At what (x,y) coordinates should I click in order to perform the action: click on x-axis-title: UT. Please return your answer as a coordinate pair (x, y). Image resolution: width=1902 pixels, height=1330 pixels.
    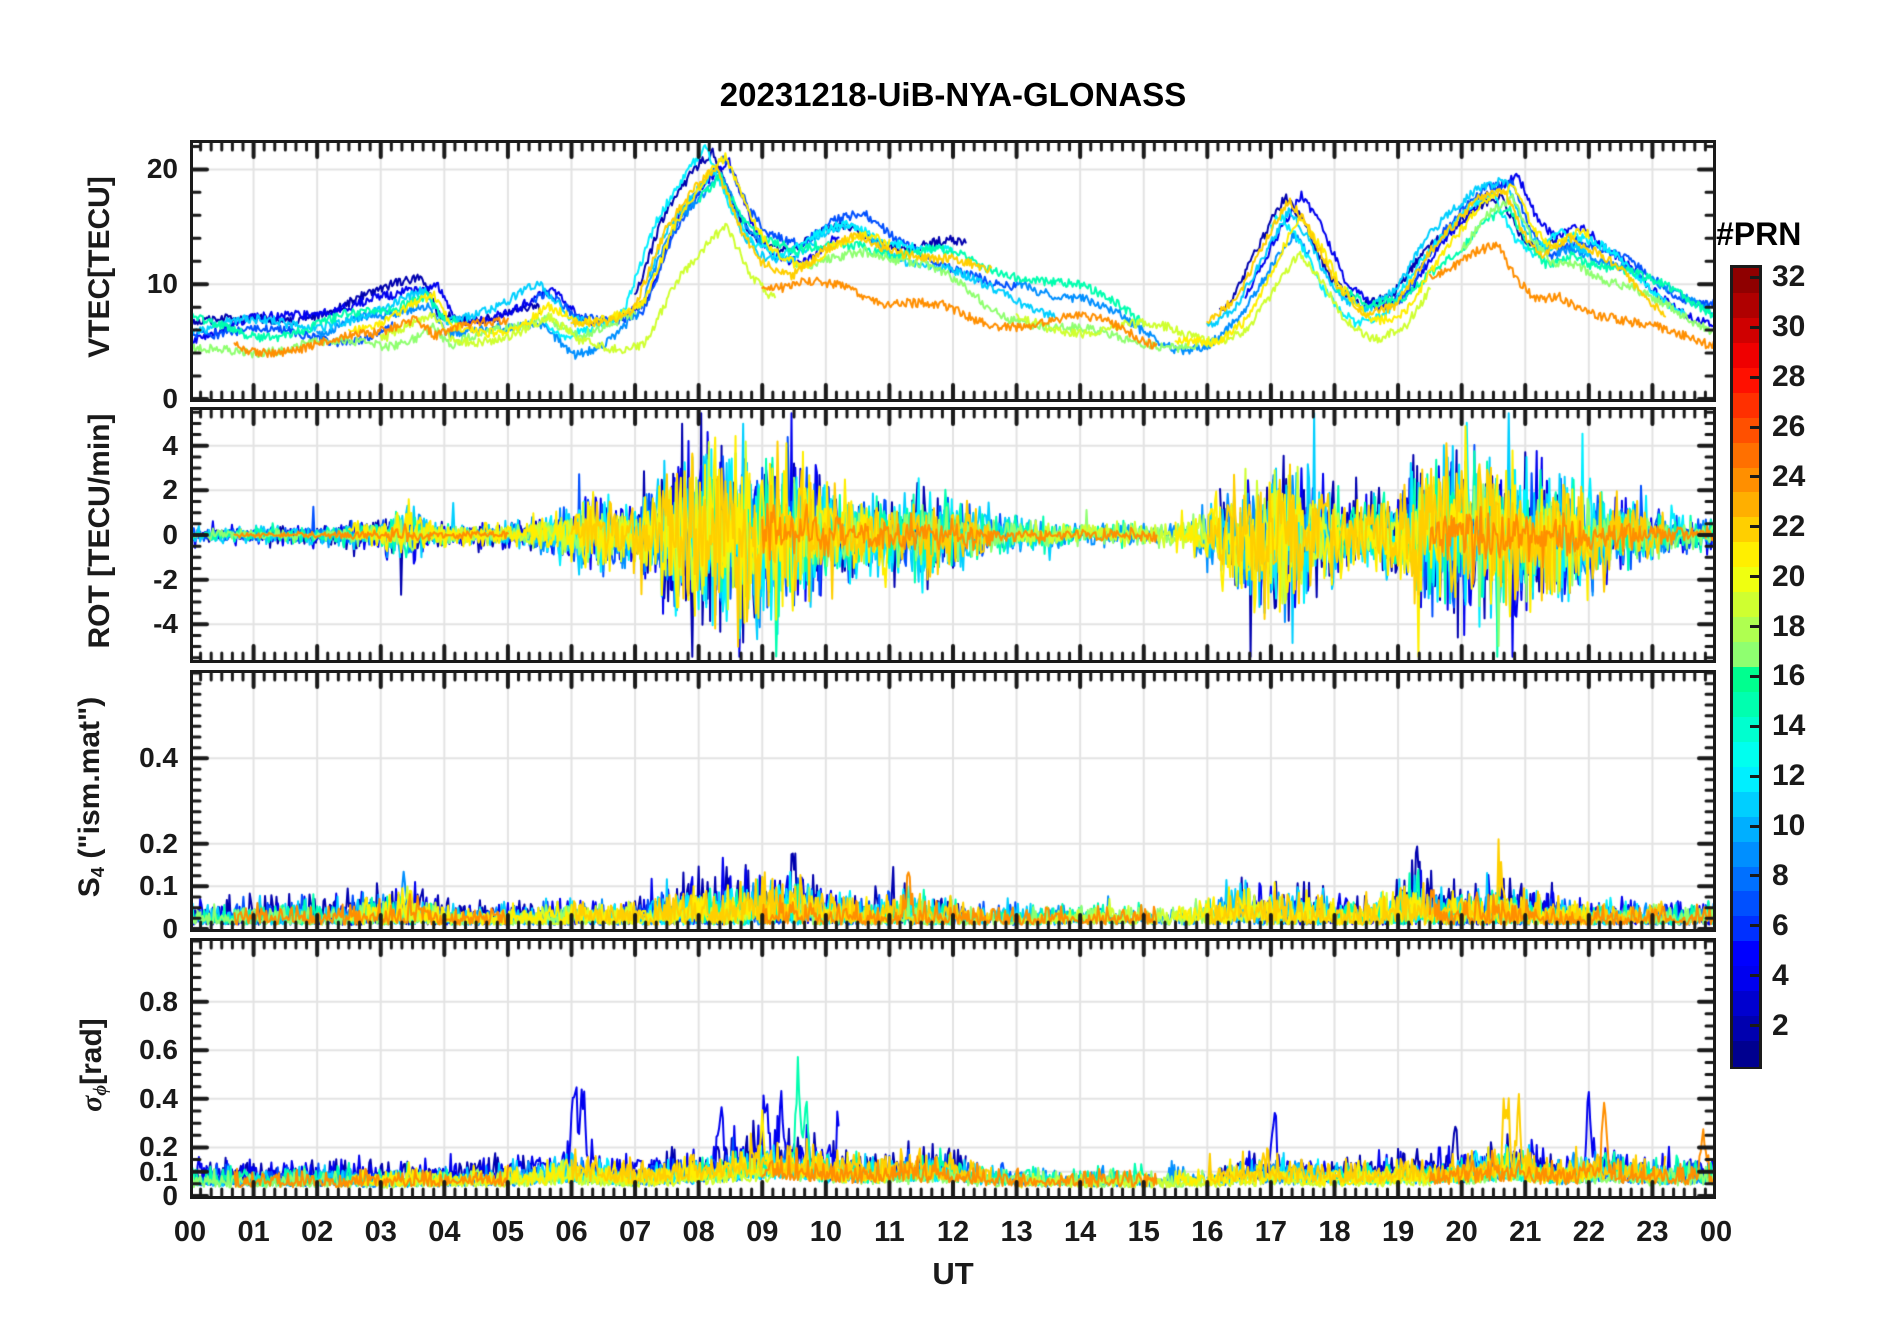
    Looking at the image, I should click on (953, 1273).